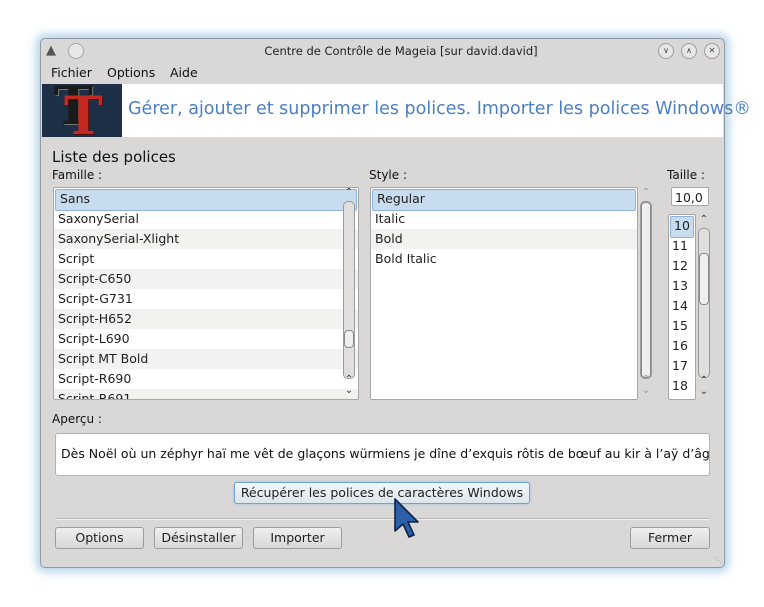  Describe the element at coordinates (682, 366) in the screenshot. I see `list-item: 17` at that location.